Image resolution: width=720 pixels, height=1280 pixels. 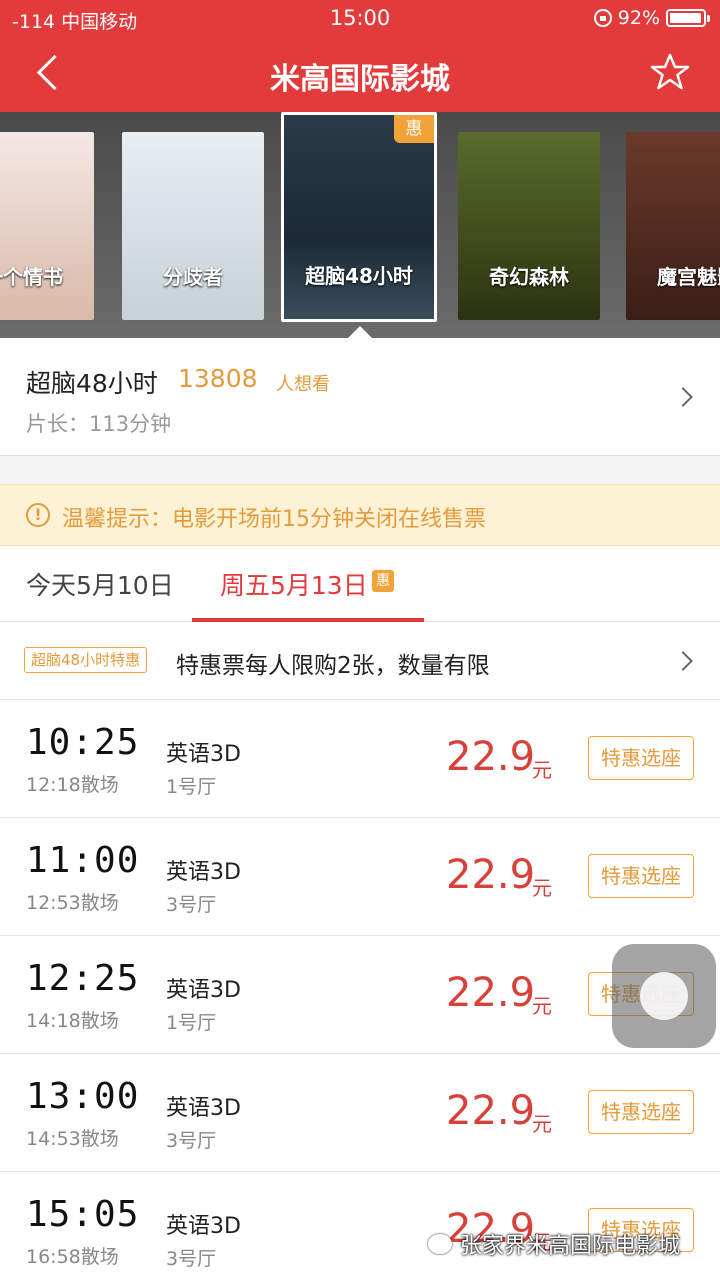 What do you see at coordinates (100, 584) in the screenshot?
I see `tab-today: 今天5月10日` at bounding box center [100, 584].